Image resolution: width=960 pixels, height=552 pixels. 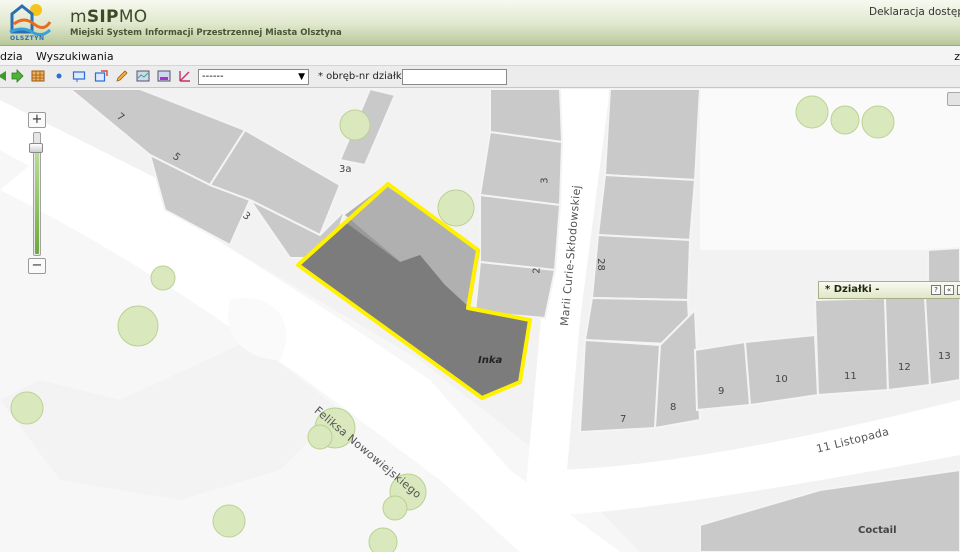 I want to click on house-number: 28, so click(x=600, y=264).